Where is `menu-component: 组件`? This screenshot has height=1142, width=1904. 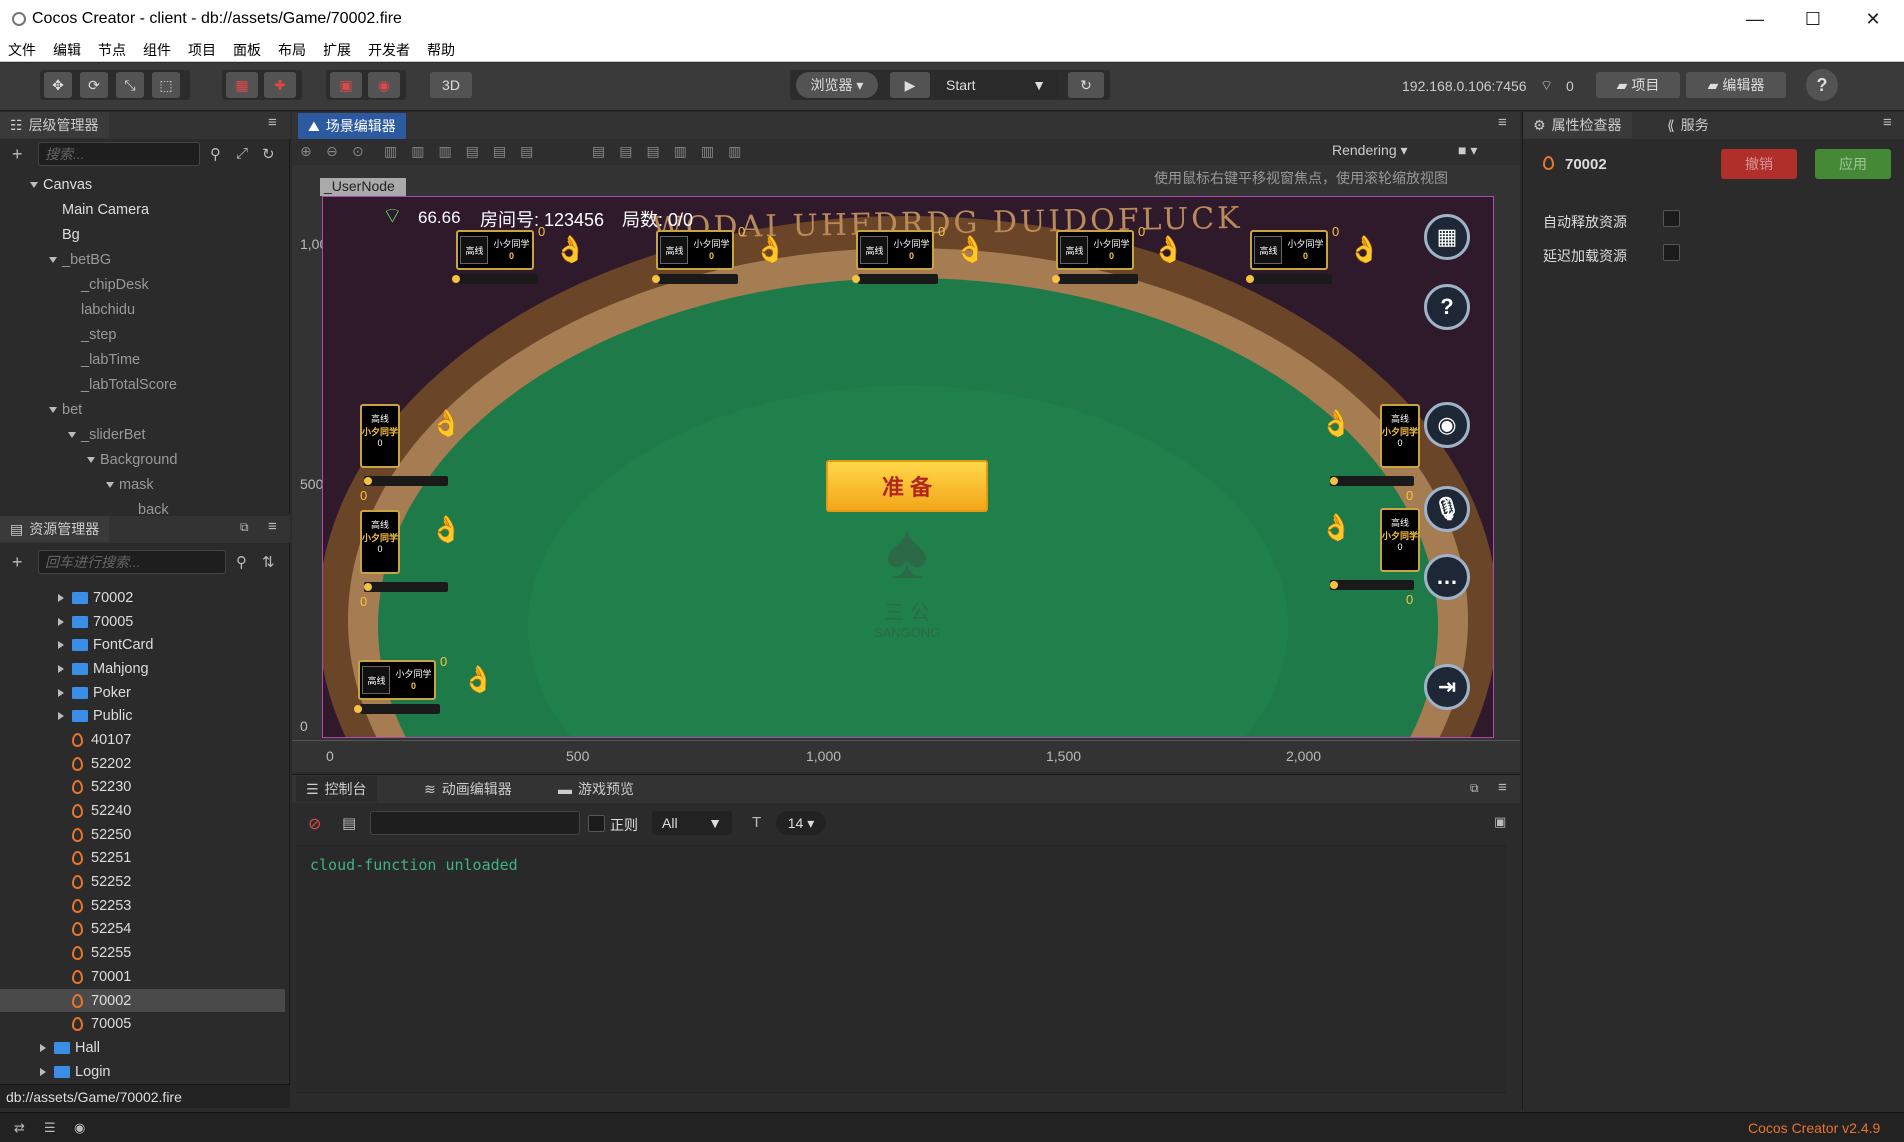
menu-component: 组件 is located at coordinates (157, 50).